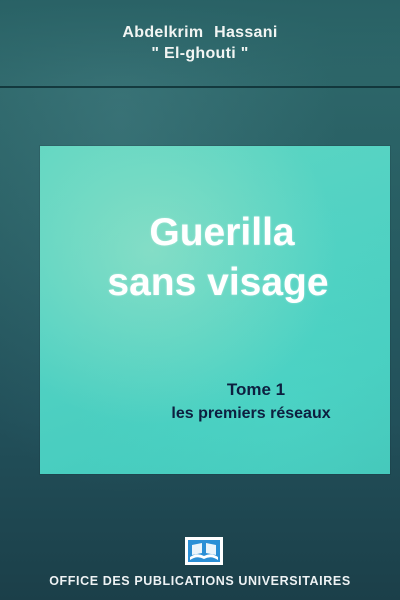 The width and height of the screenshot is (400, 600). Describe the element at coordinates (163, 32) in the screenshot. I see `author-first-name: Abdelkrim` at that location.